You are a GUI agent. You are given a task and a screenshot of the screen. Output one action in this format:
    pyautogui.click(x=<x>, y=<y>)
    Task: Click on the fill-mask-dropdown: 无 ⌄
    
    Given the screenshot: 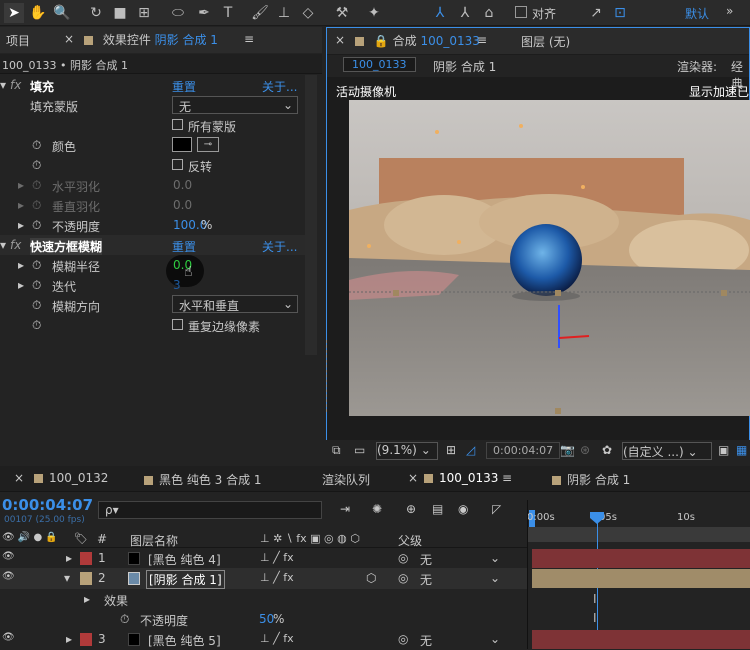 What is the action you would take?
    pyautogui.click(x=235, y=105)
    